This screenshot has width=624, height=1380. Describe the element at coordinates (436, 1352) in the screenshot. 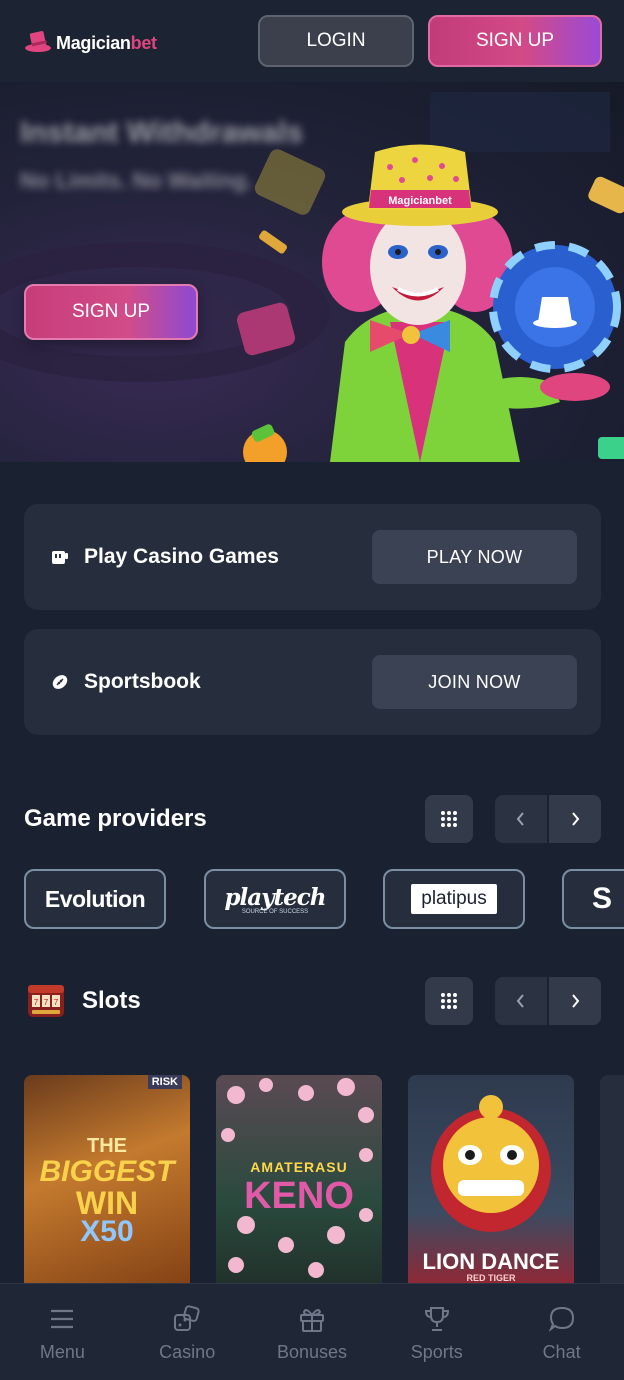

I see `nav-sports-label: Sports` at that location.